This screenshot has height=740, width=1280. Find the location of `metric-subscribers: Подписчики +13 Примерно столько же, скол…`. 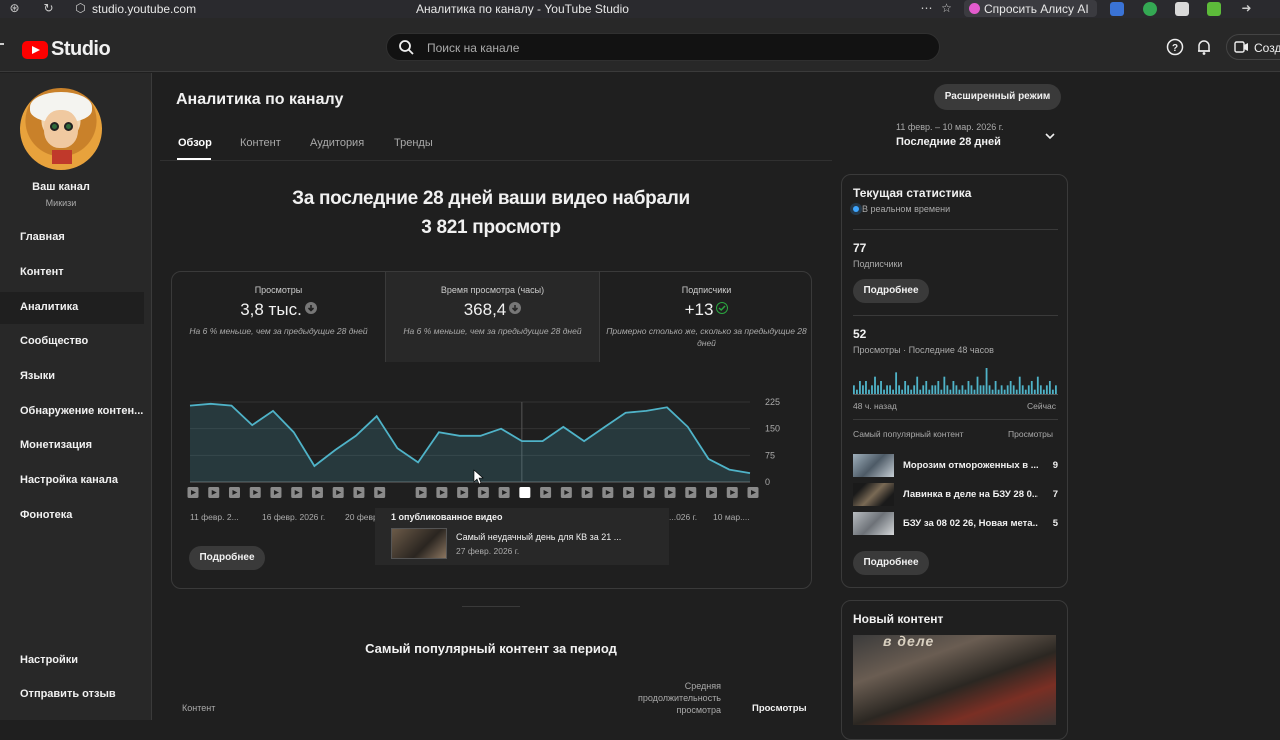

metric-subscribers: Подписчики +13 Примерно столько же, скол… is located at coordinates (705, 317).